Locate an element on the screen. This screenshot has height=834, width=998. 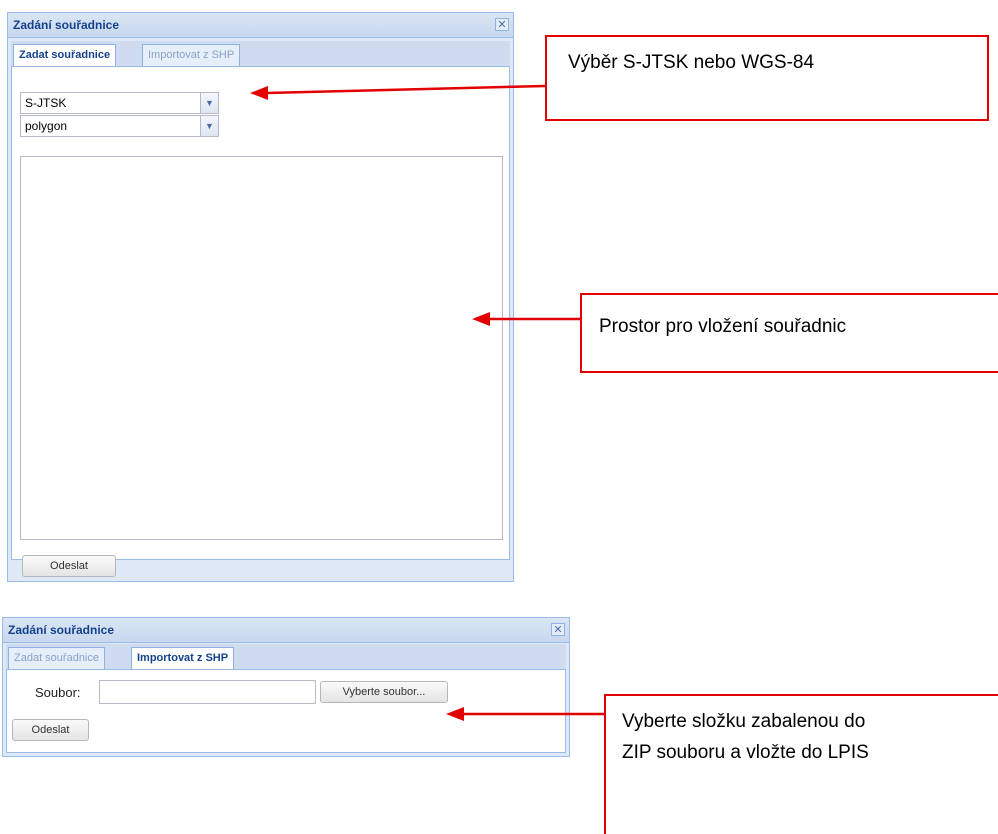
geometry-type-value: polygon is located at coordinates (46, 126).